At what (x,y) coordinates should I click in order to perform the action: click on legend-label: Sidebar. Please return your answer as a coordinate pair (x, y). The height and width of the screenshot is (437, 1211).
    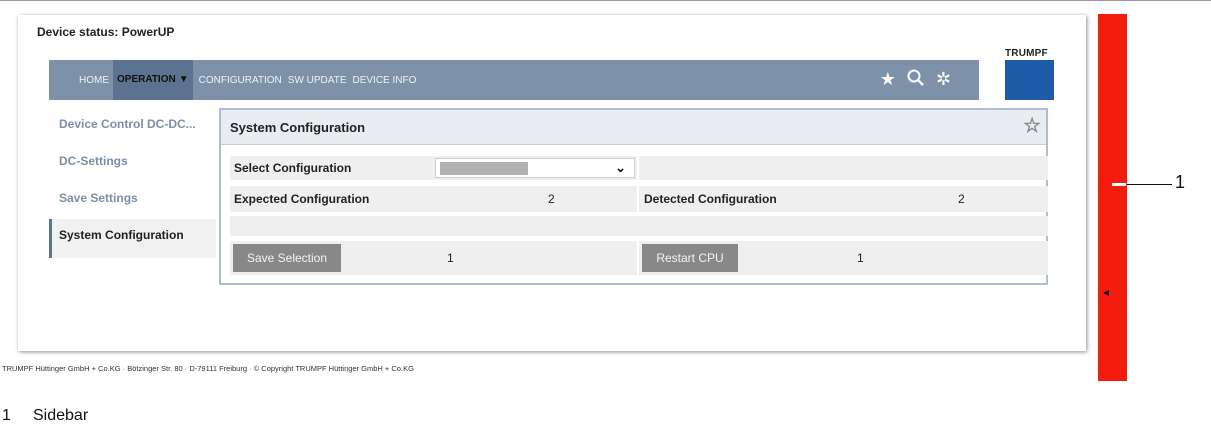
    Looking at the image, I should click on (61, 415).